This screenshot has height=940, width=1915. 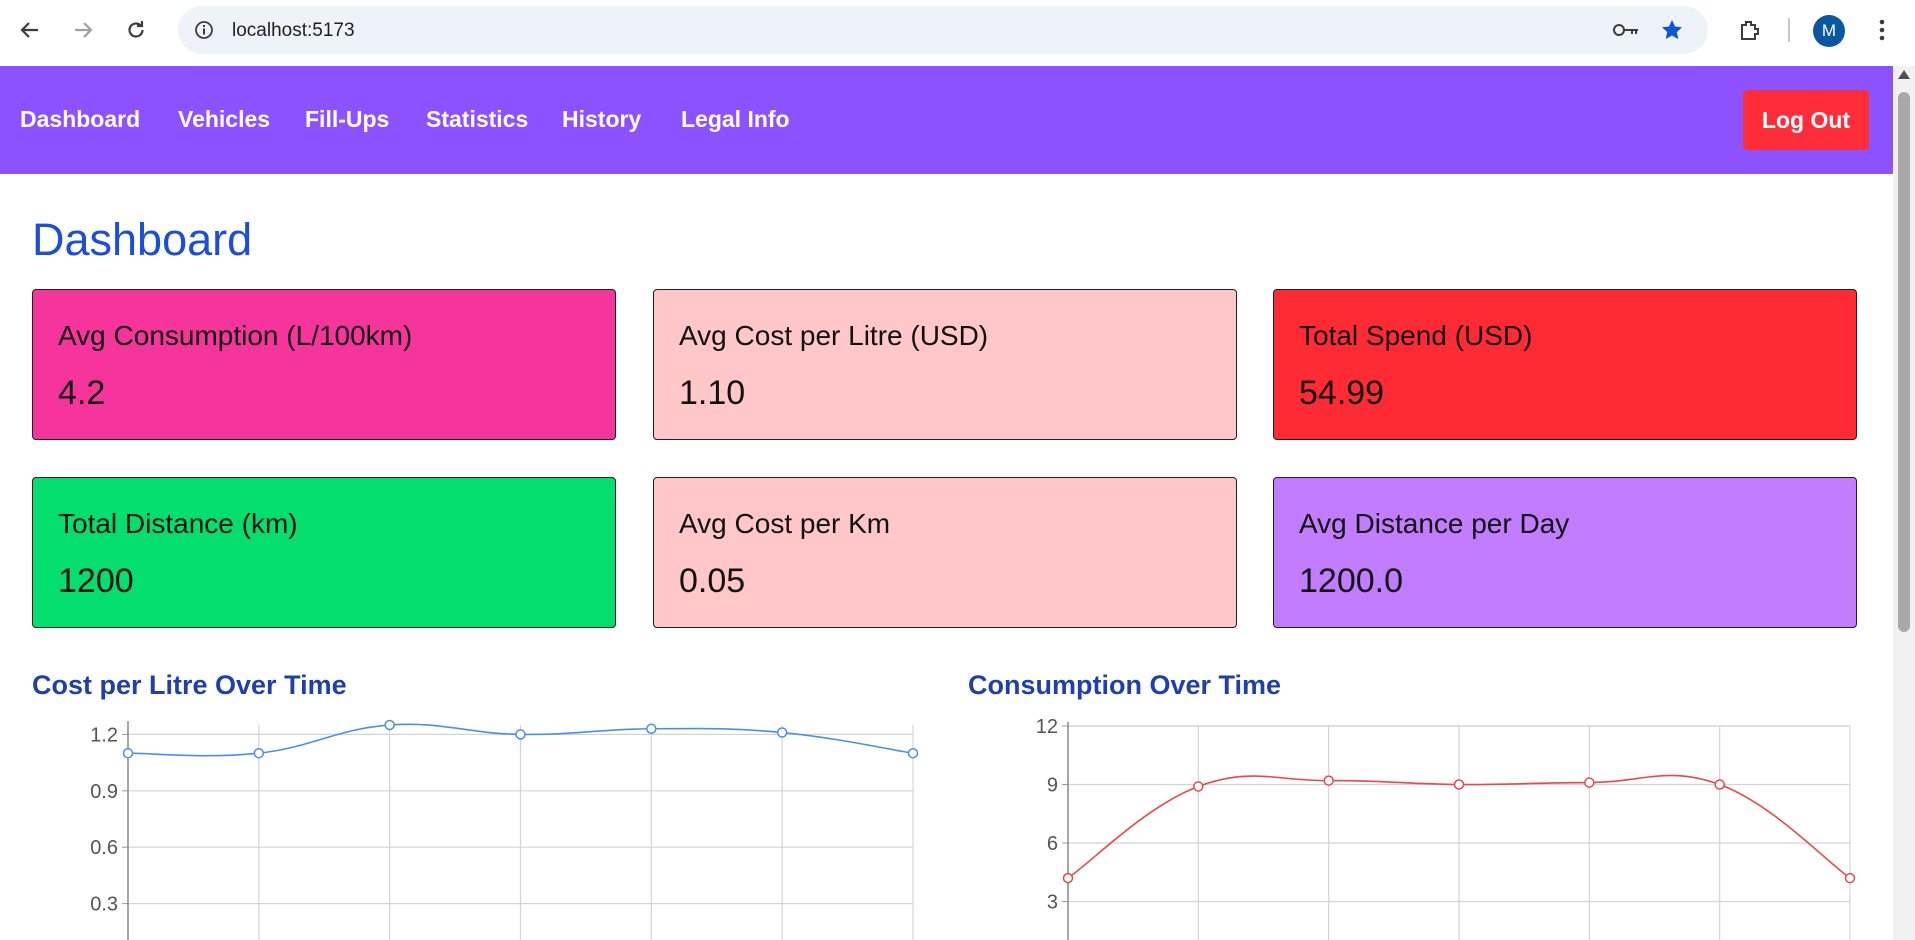 I want to click on stat-card-value: 0.05, so click(x=712, y=581).